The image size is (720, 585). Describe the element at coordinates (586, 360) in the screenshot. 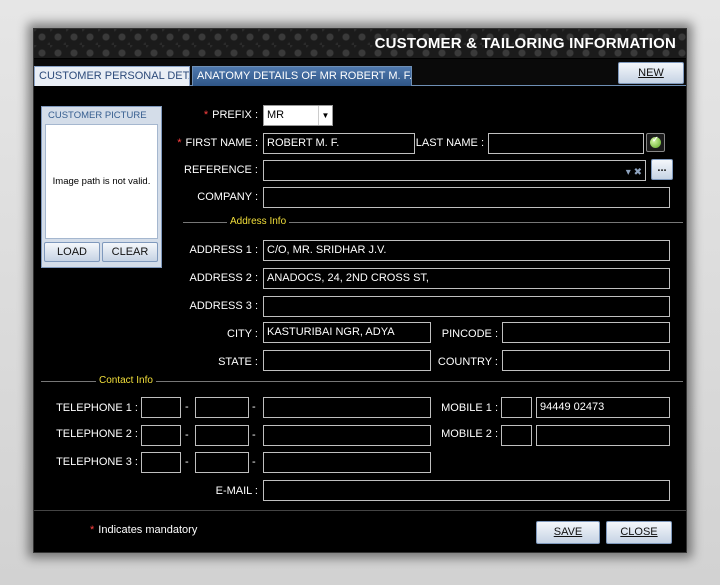

I see `country-field` at that location.